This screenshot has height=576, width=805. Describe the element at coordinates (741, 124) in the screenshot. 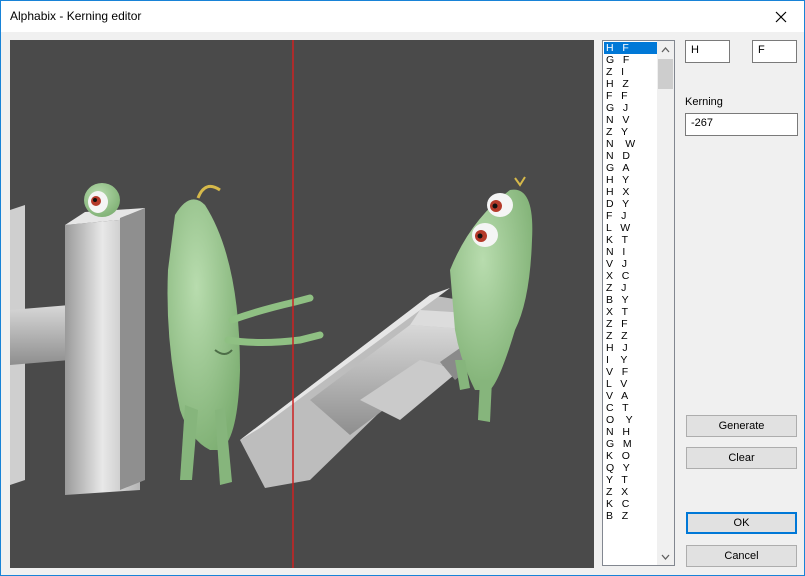

I see `kerning-value-field: -267` at that location.